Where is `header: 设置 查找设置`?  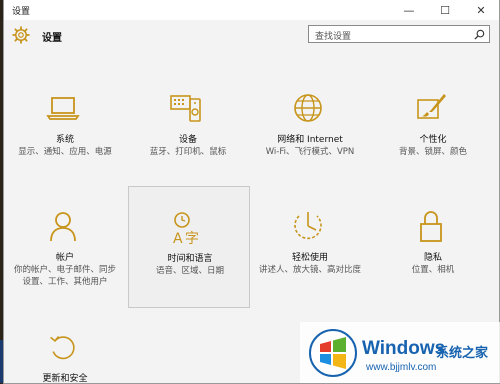
header: 设置 查找设置 is located at coordinates (251, 37).